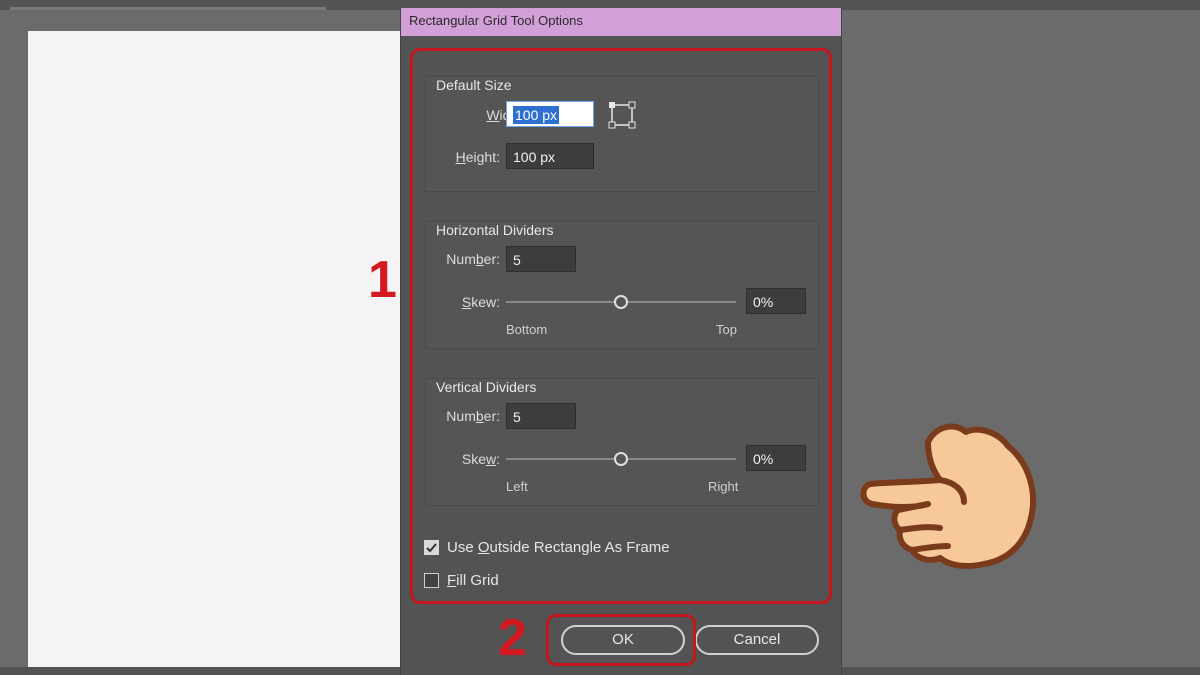 This screenshot has height=675, width=1200. I want to click on dialog-title: Rectangular Grid Tool Options, so click(621, 22).